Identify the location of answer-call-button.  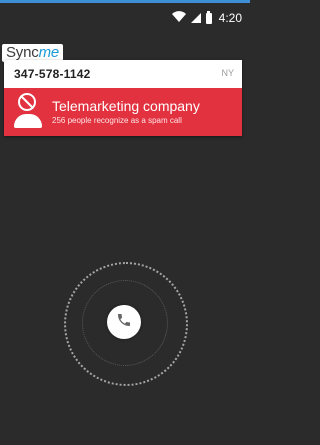
(124, 322).